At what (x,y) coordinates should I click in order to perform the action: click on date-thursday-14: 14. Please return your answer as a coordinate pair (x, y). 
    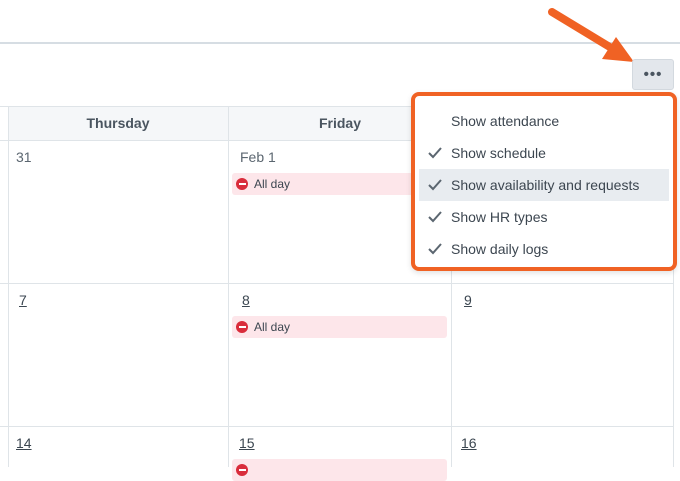
    Looking at the image, I should click on (24, 443).